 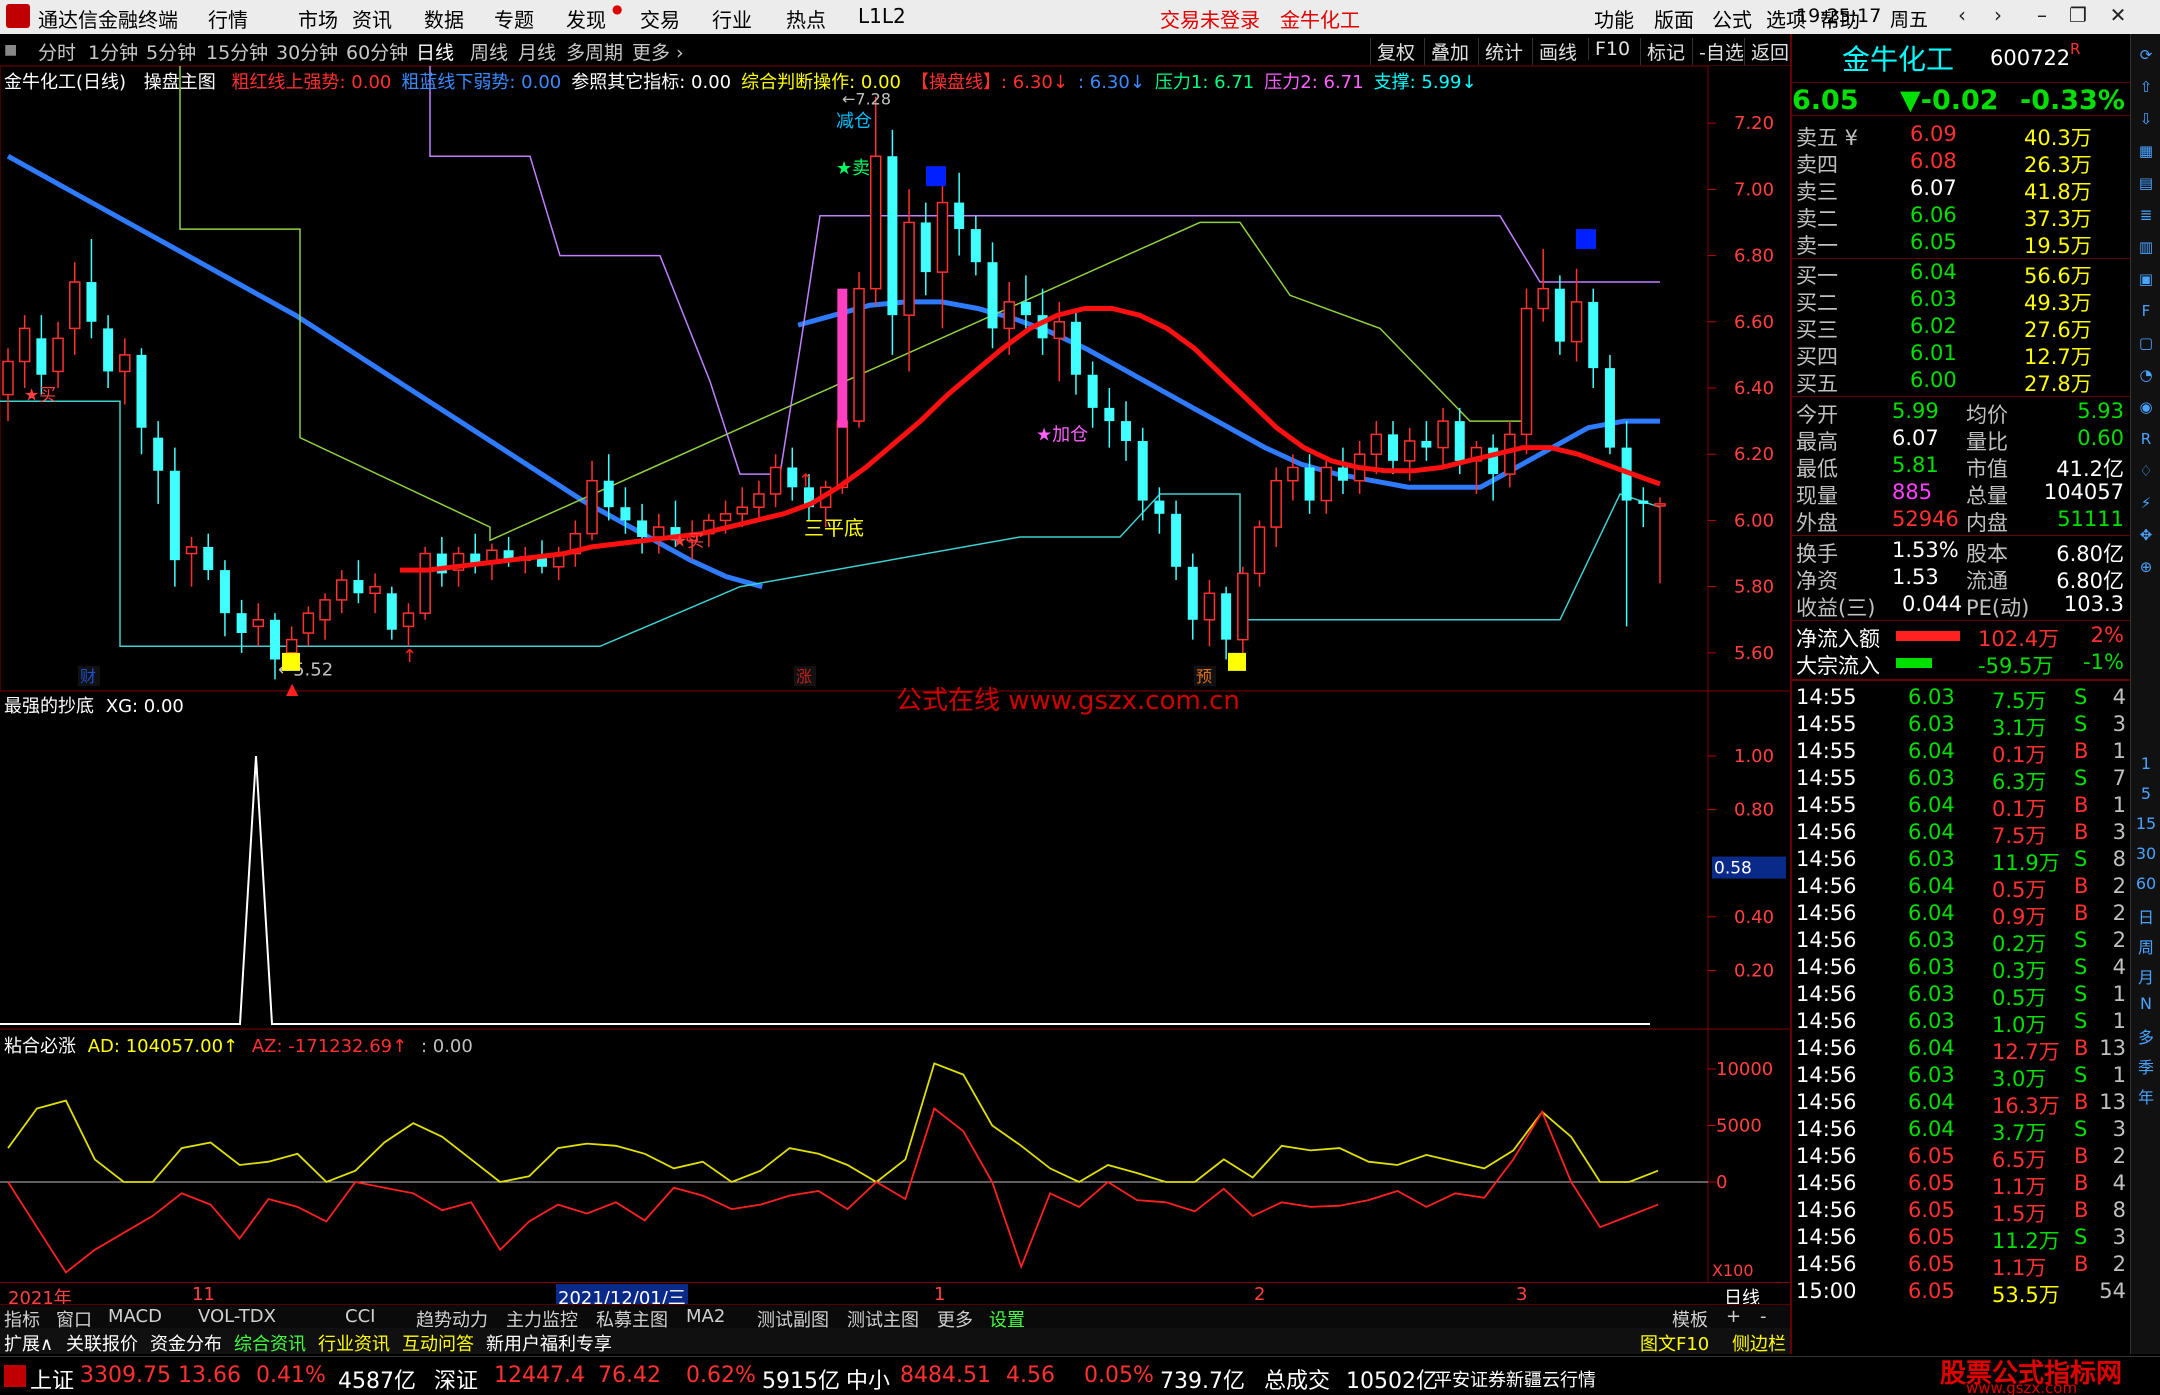 What do you see at coordinates (10, 50) in the screenshot?
I see `collapse-icon: ■` at bounding box center [10, 50].